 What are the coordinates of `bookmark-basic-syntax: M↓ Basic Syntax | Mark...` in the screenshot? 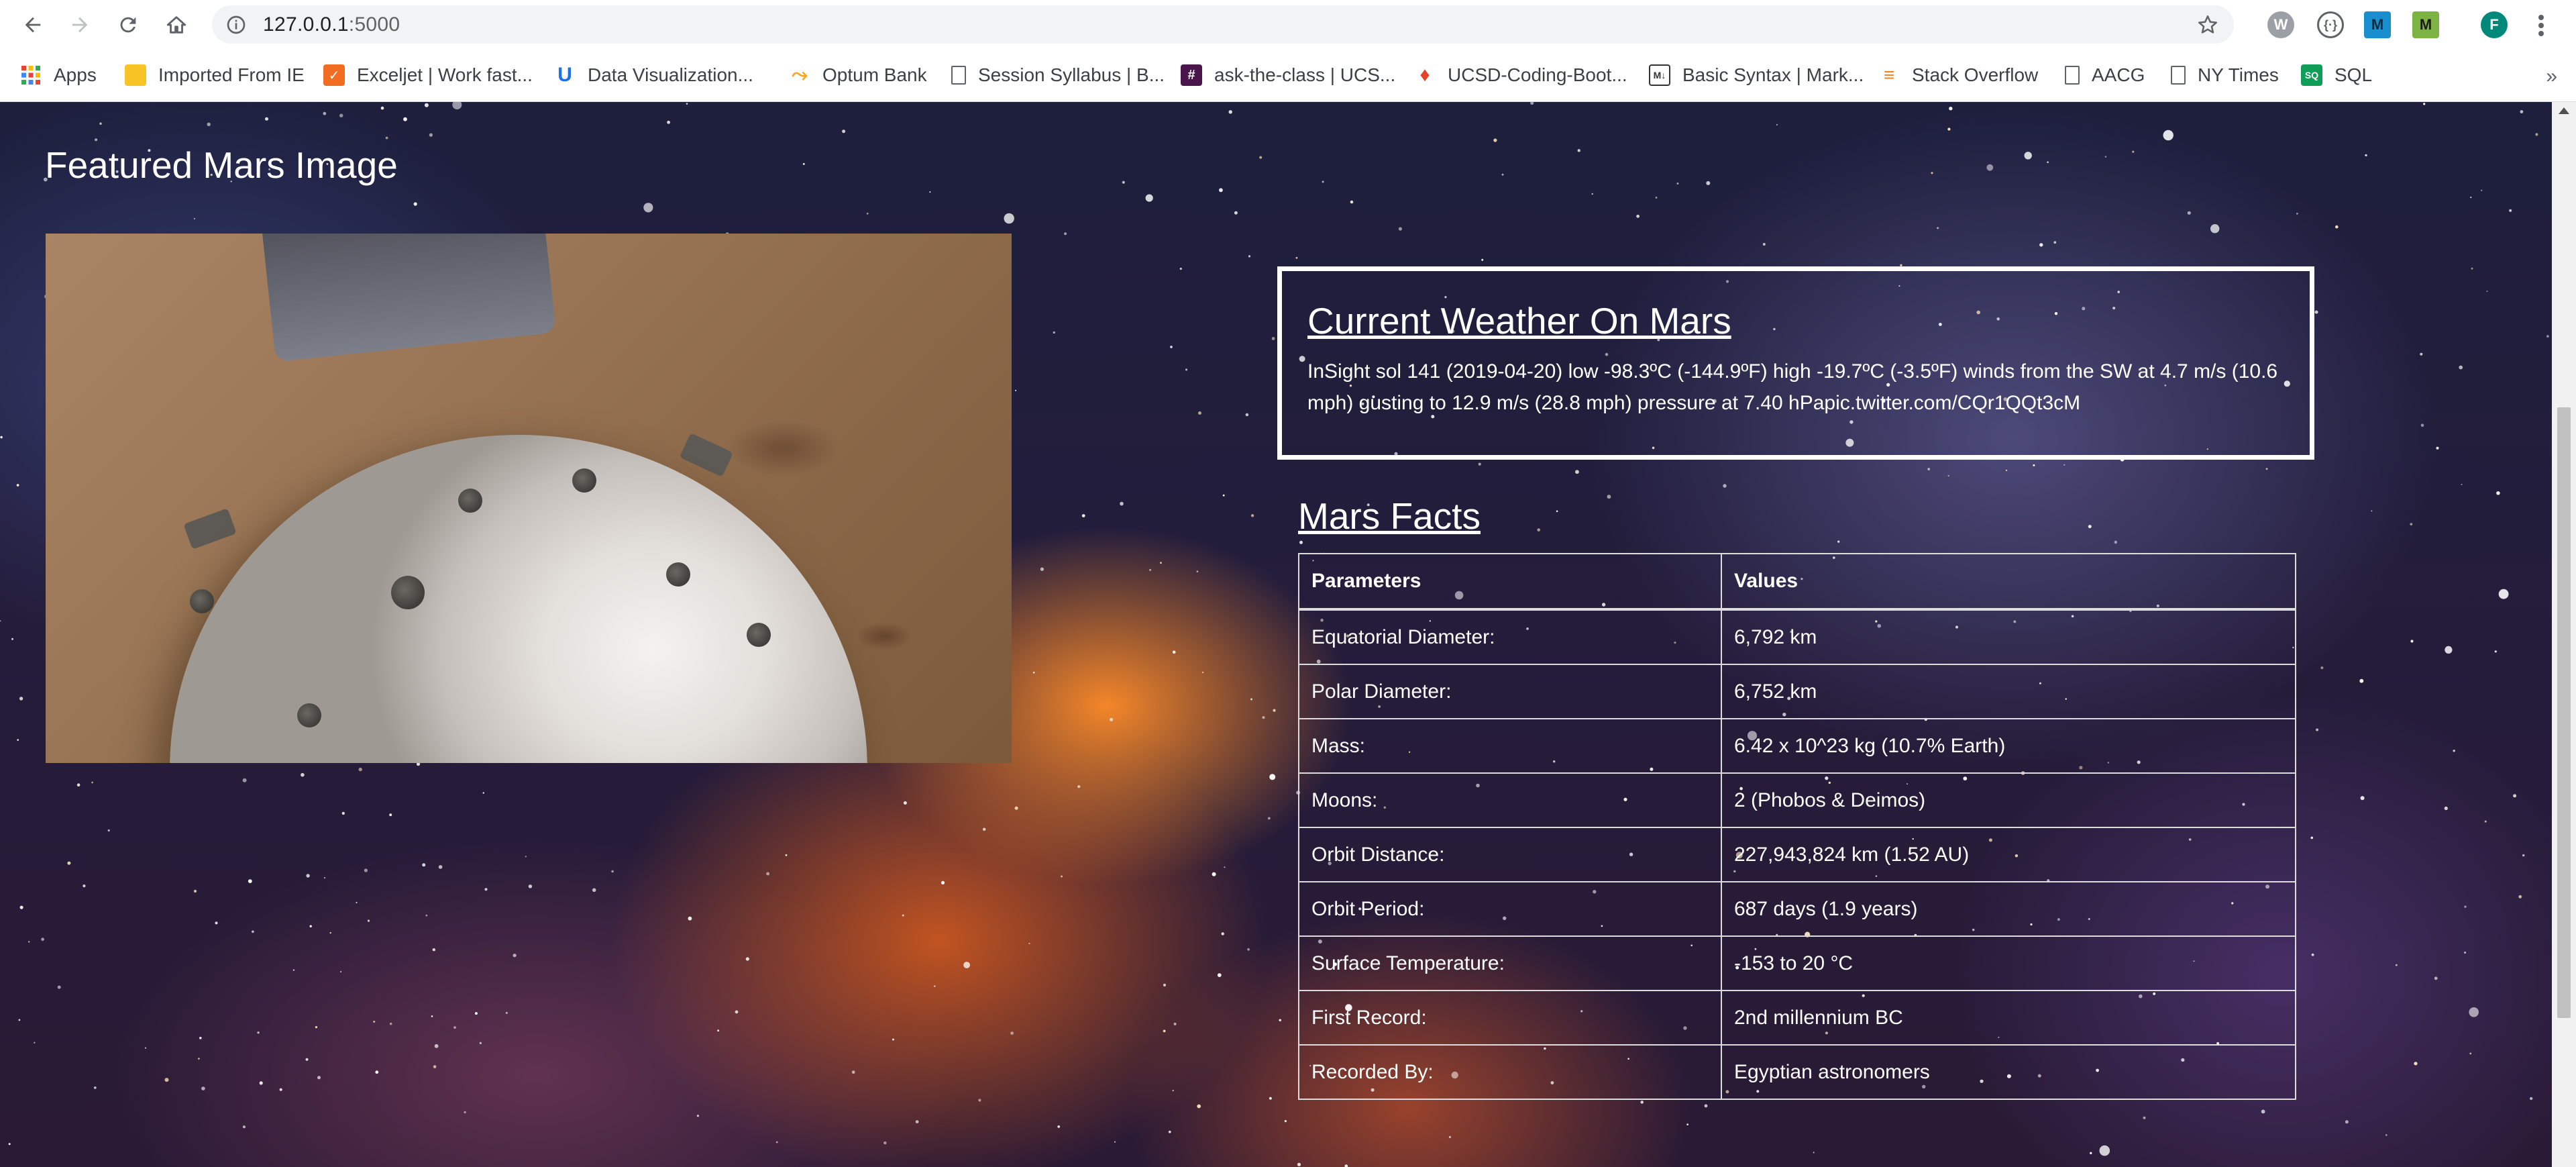 It's located at (1756, 75).